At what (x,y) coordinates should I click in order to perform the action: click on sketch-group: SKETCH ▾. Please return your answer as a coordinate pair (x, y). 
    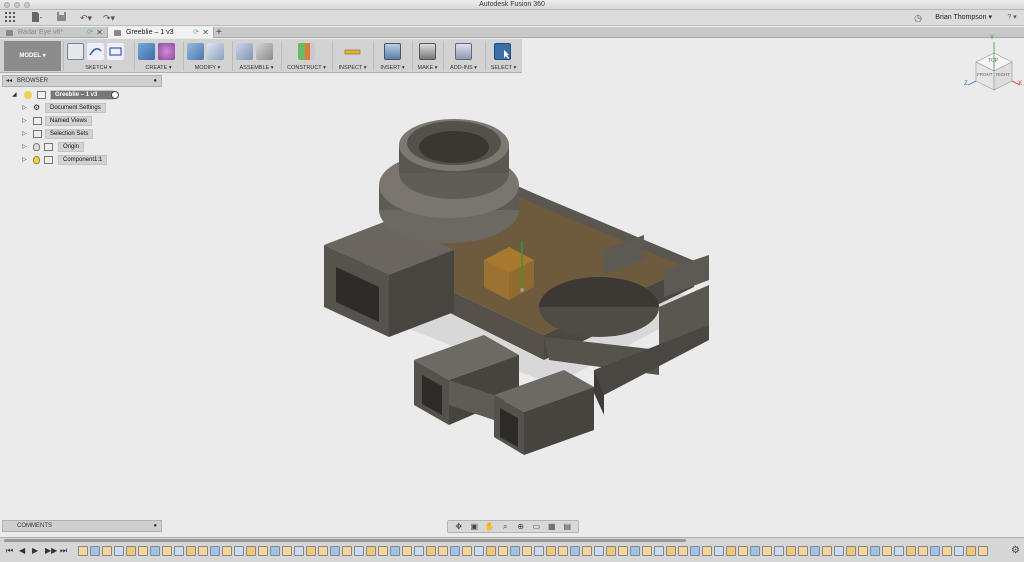
    Looking at the image, I should click on (98, 56).